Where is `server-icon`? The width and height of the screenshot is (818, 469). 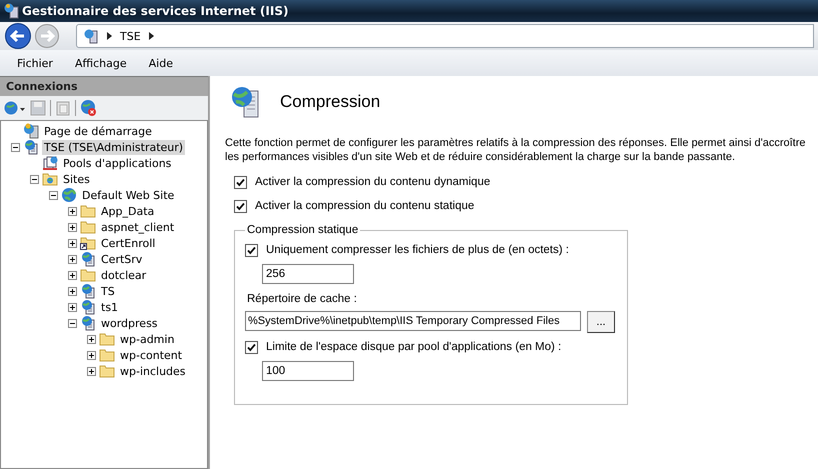
server-icon is located at coordinates (91, 36).